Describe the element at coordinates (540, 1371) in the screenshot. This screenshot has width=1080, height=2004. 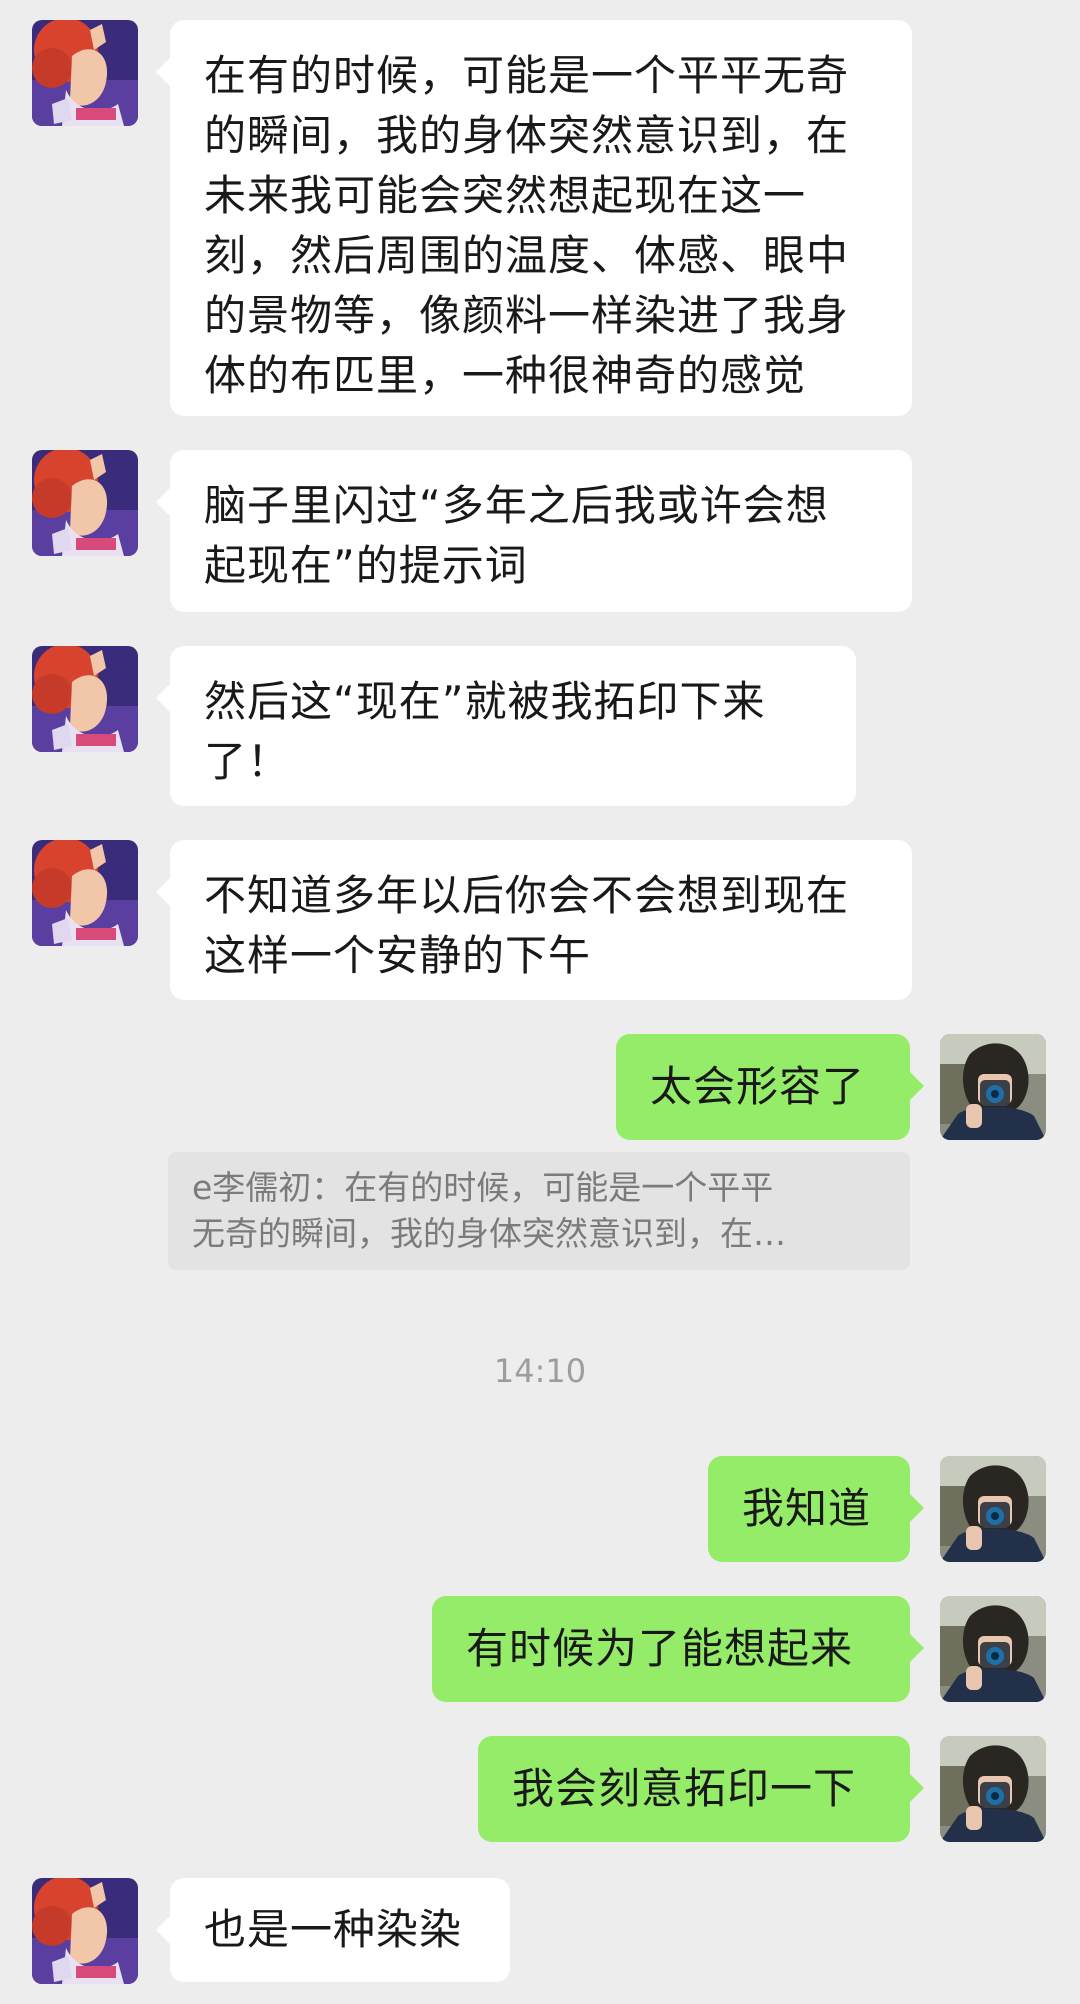
I see `timestamp: 14:10` at that location.